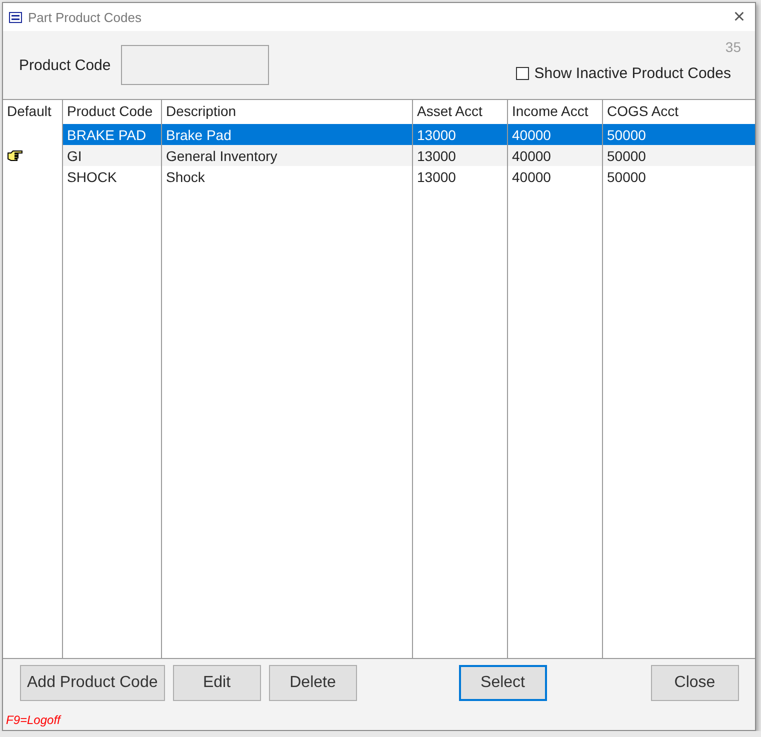 The width and height of the screenshot is (761, 737). I want to click on product-code-field, so click(194, 65).